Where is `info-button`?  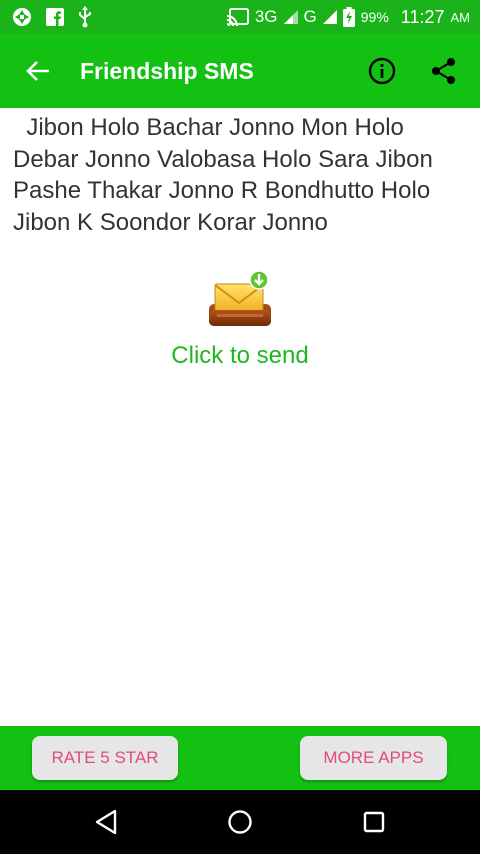
info-button is located at coordinates (382, 71).